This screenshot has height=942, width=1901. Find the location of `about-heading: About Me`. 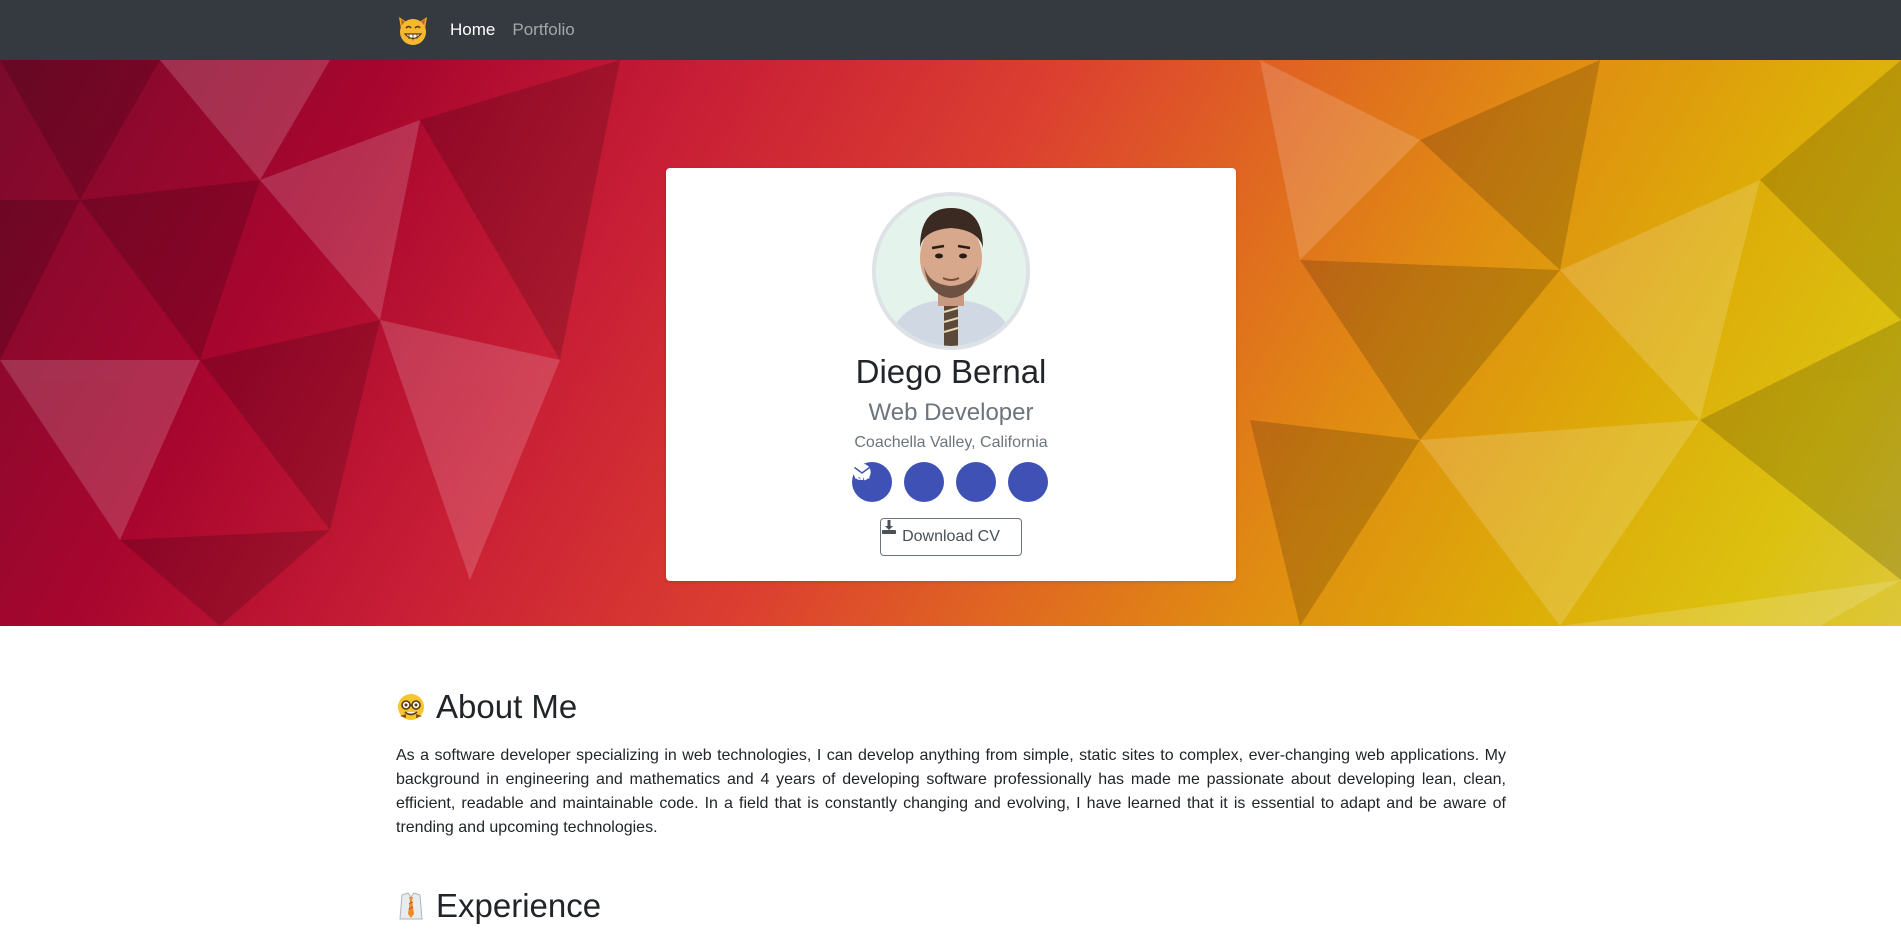

about-heading: About Me is located at coordinates (486, 707).